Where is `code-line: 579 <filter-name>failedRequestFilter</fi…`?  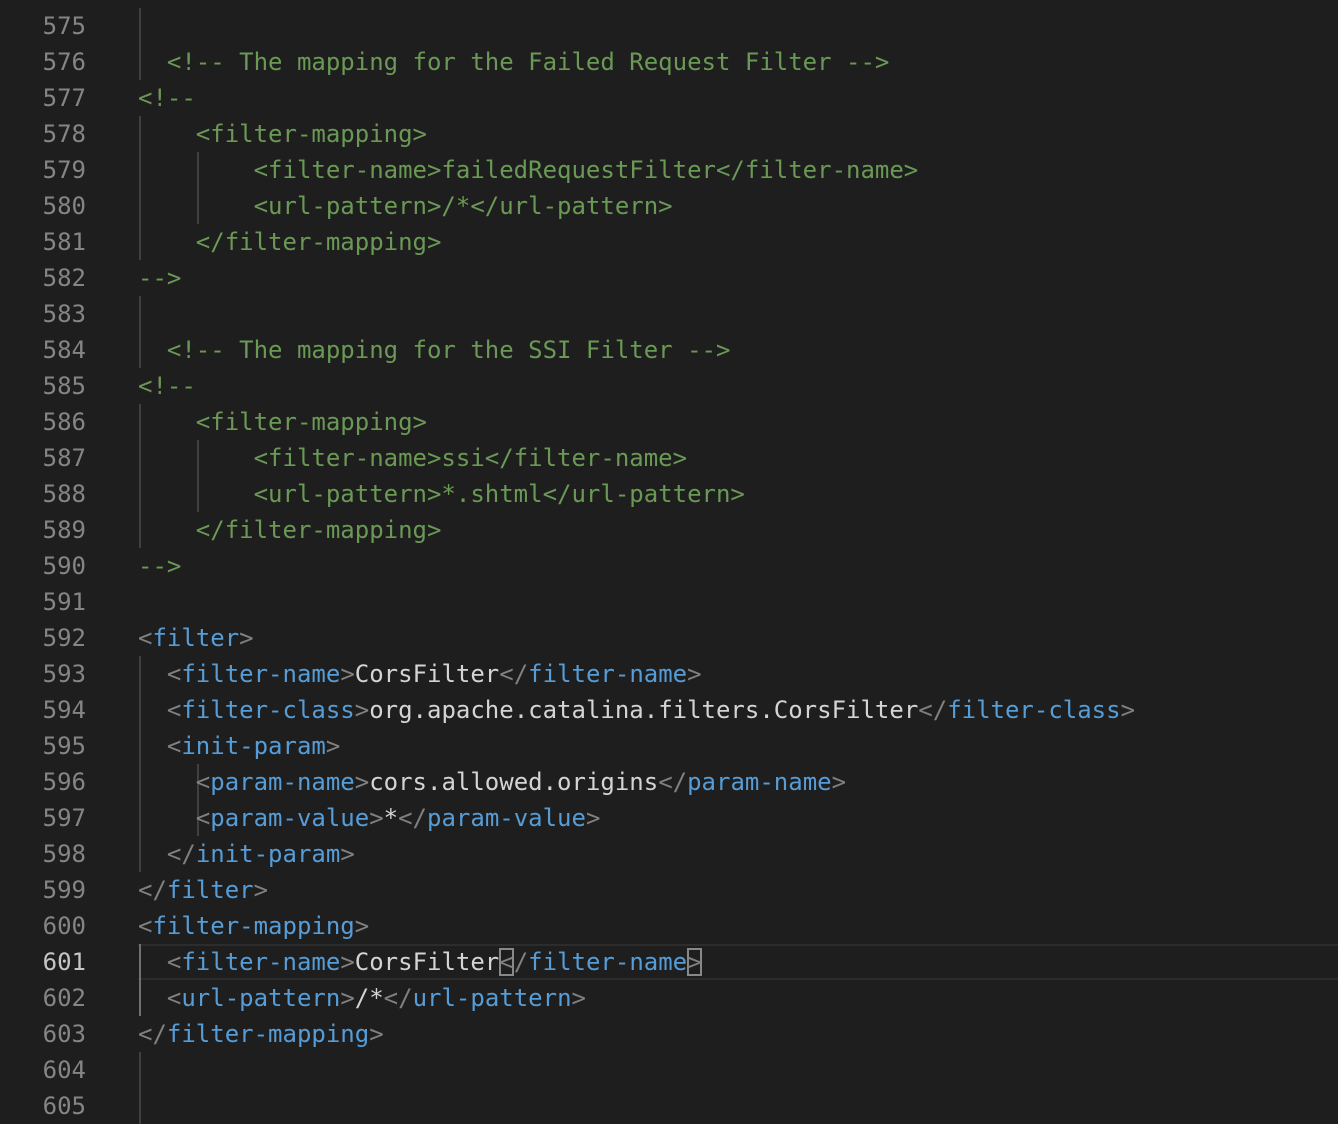 code-line: 579 <filter-name>failedRequestFilter</fi… is located at coordinates (669, 170).